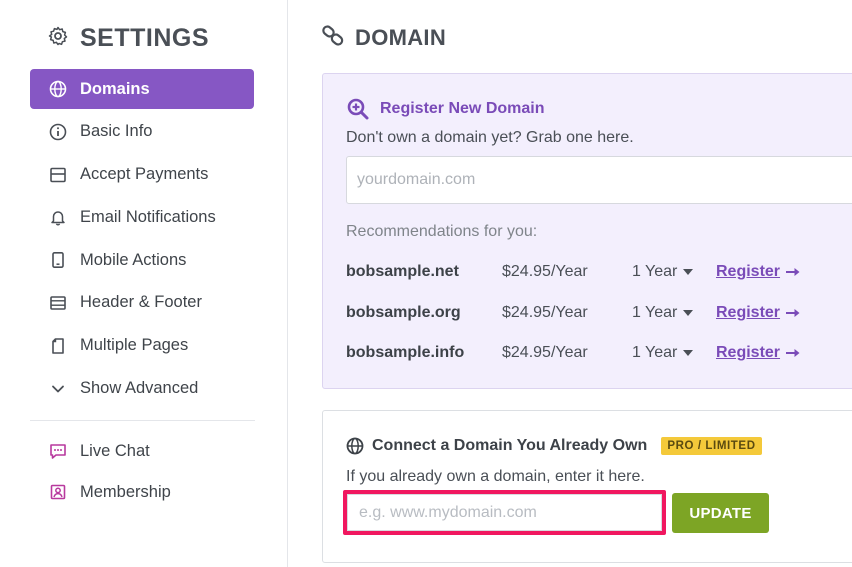  What do you see at coordinates (58, 303) in the screenshot?
I see `header-footer-icon` at bounding box center [58, 303].